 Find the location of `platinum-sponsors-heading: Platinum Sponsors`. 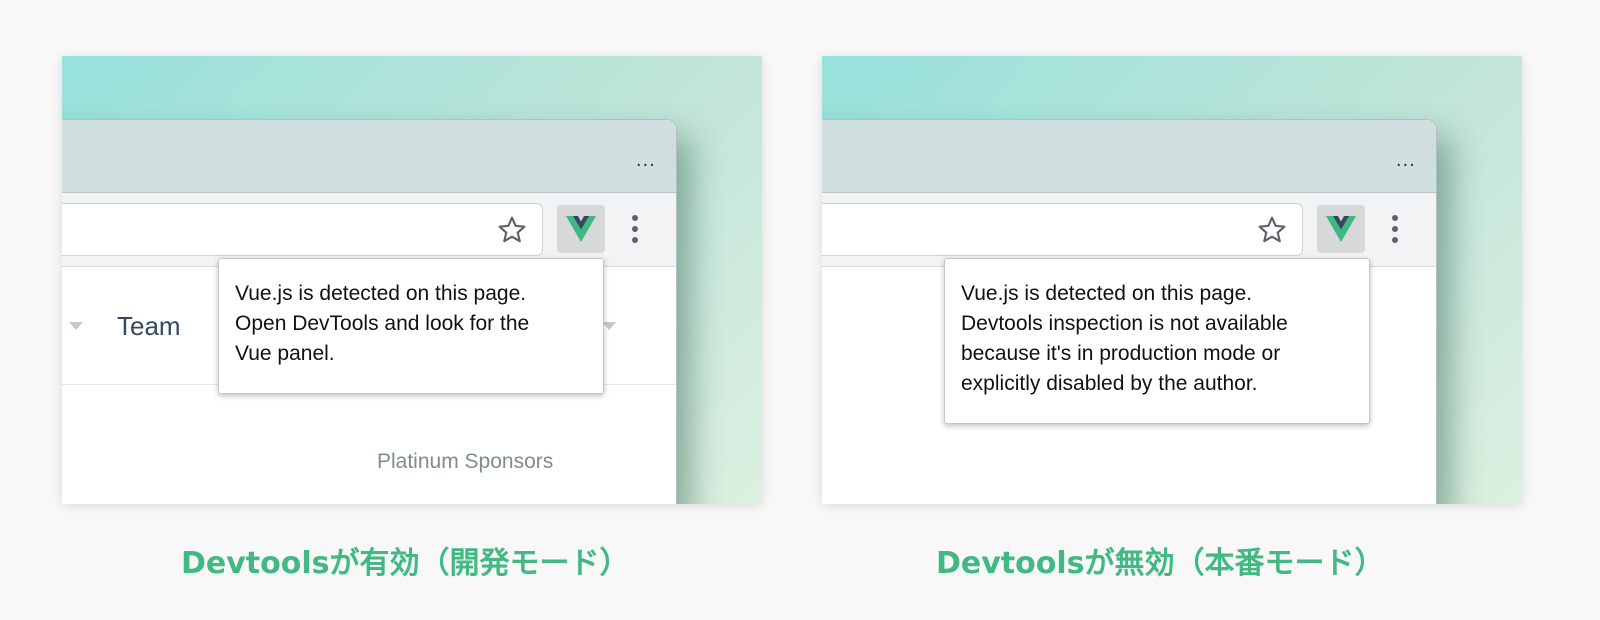

platinum-sponsors-heading: Platinum Sponsors is located at coordinates (465, 461).